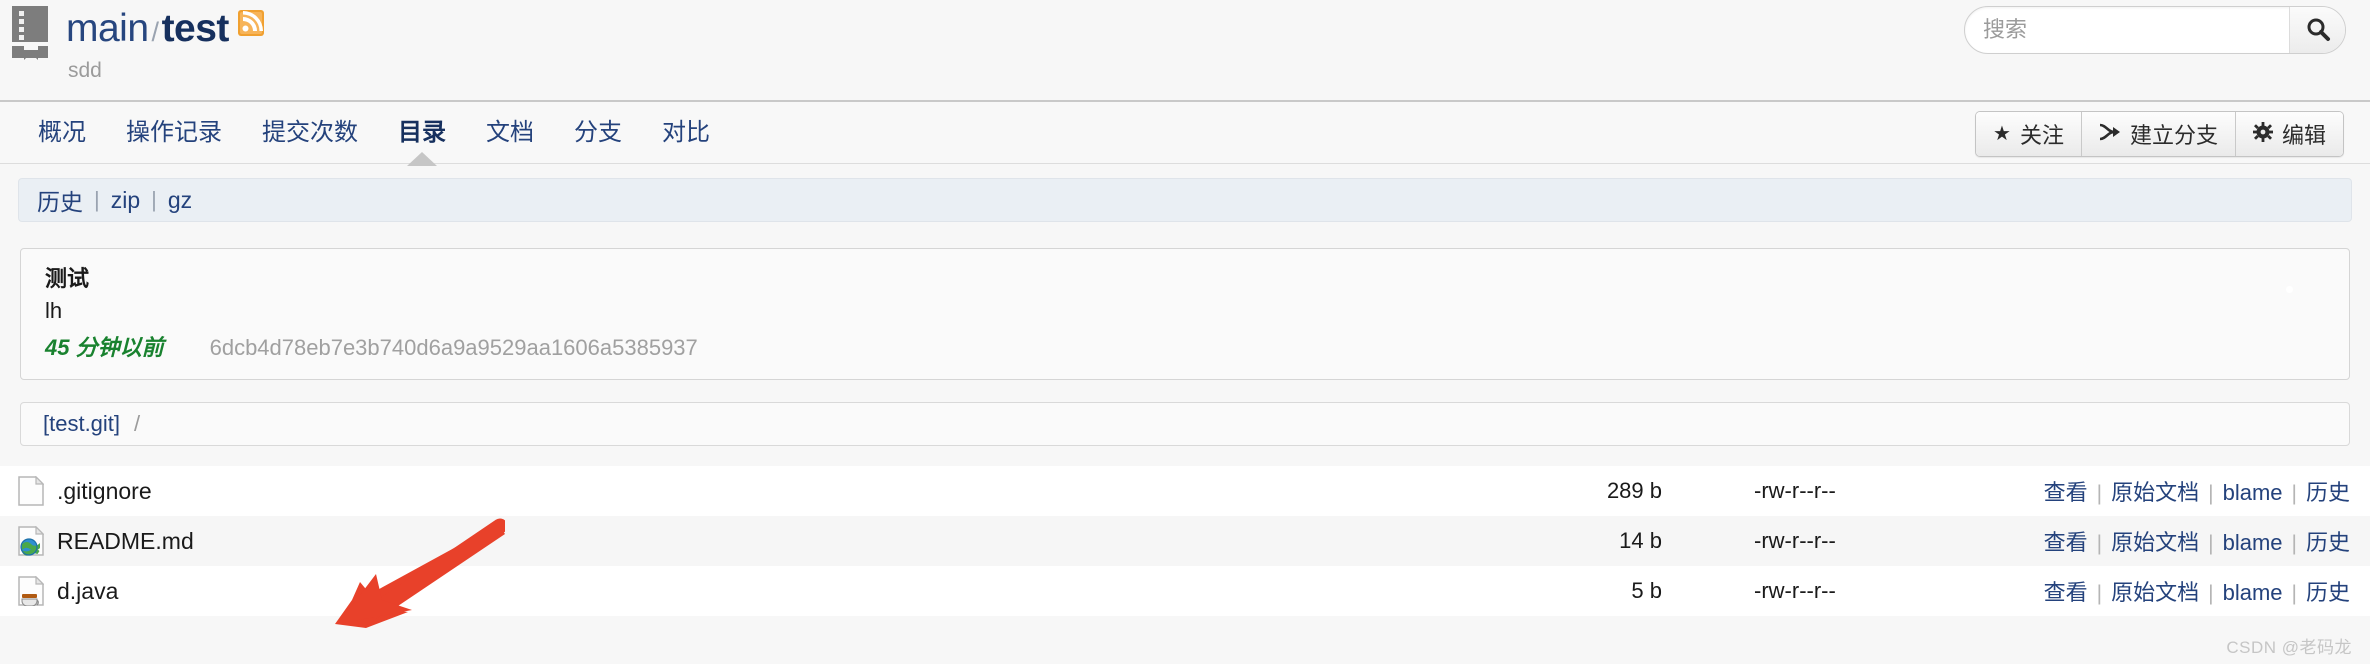 This screenshot has width=2370, height=664. Describe the element at coordinates (310, 133) in the screenshot. I see `tab-commits: 提交次数` at that location.